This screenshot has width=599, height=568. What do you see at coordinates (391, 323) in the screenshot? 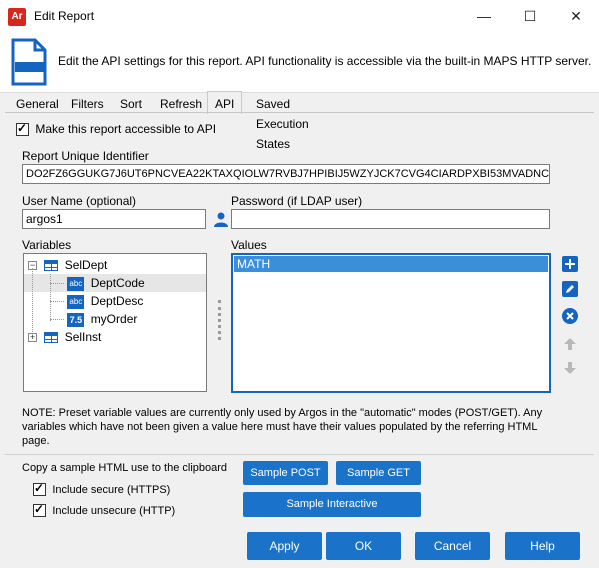
I see `values-list: MATH` at bounding box center [391, 323].